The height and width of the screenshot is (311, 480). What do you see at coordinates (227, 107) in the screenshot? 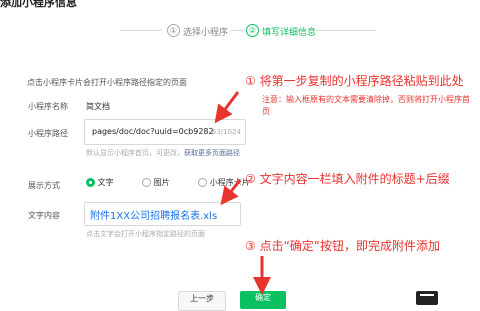
I see `arrow-to-path-input` at bounding box center [227, 107].